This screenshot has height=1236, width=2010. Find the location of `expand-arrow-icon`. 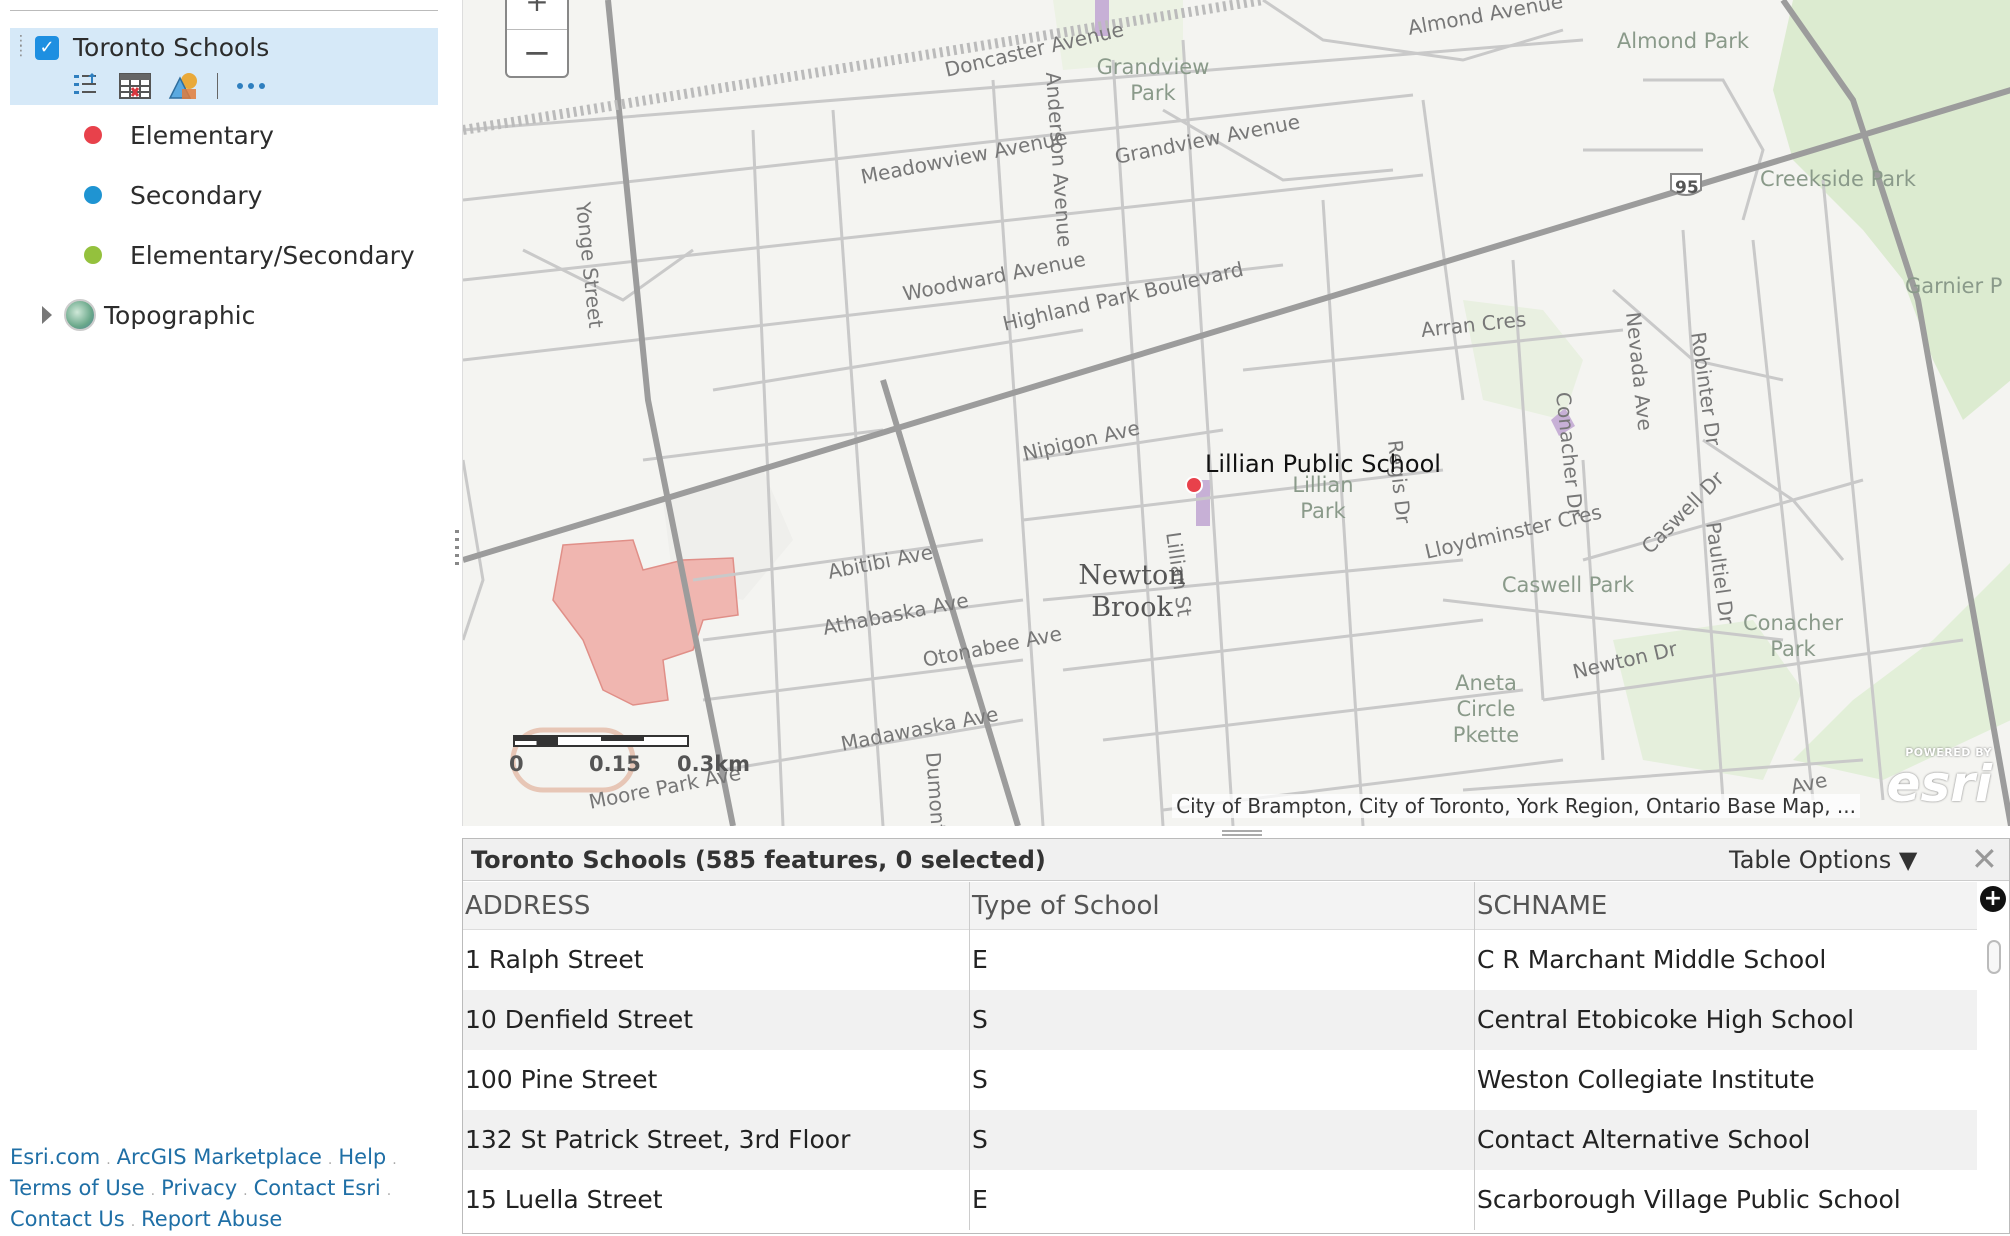

expand-arrow-icon is located at coordinates (47, 315).